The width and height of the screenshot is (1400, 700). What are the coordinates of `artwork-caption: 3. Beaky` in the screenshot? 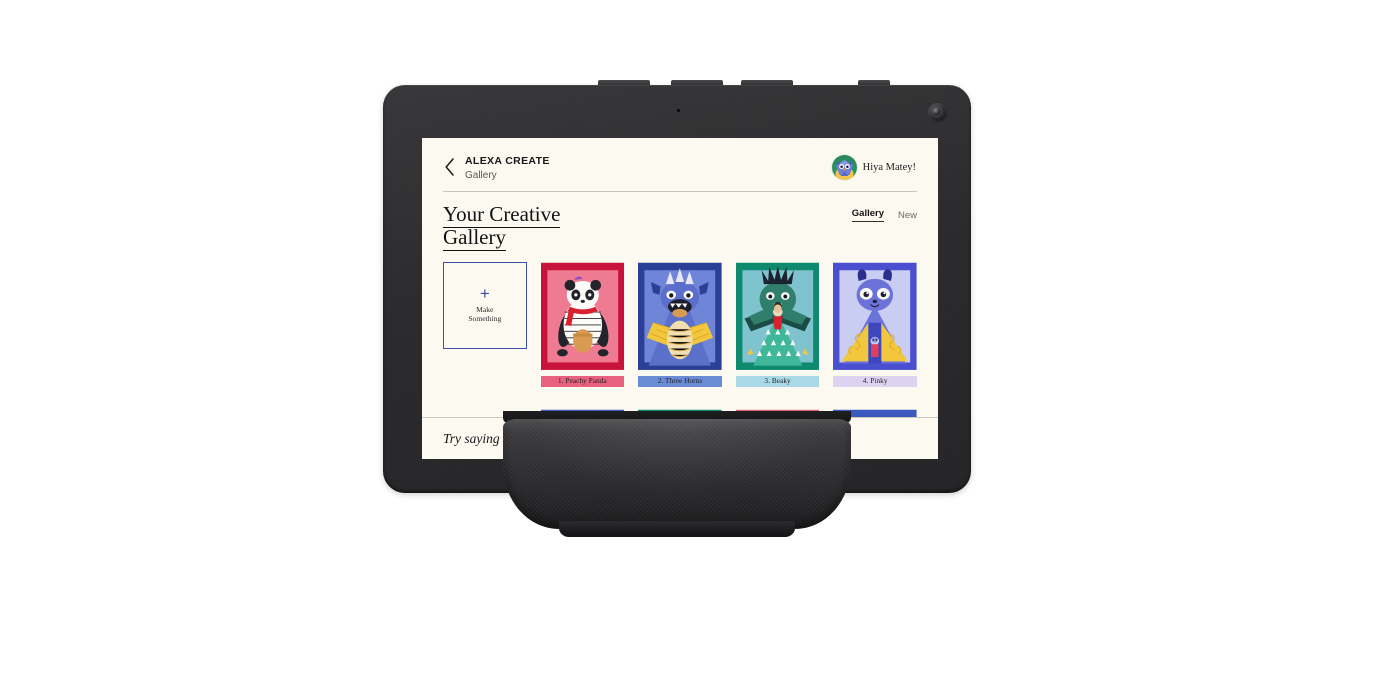 It's located at (777, 381).